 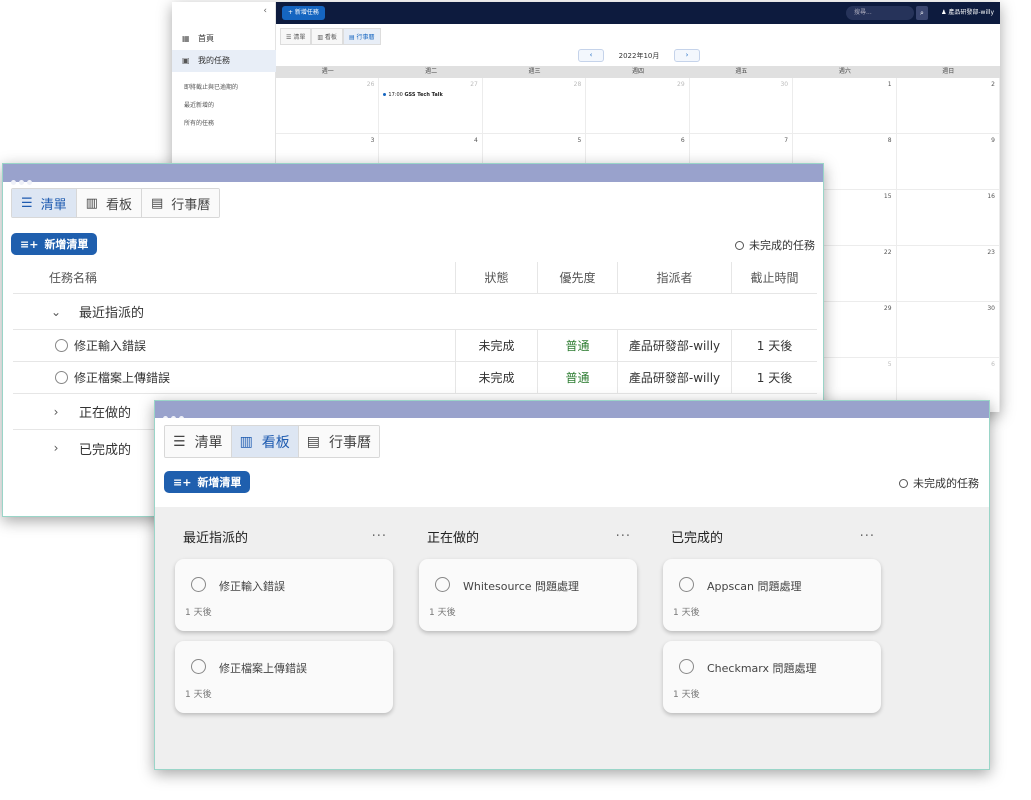 What do you see at coordinates (186, 38) in the screenshot?
I see `dashboard-icon: ▦` at bounding box center [186, 38].